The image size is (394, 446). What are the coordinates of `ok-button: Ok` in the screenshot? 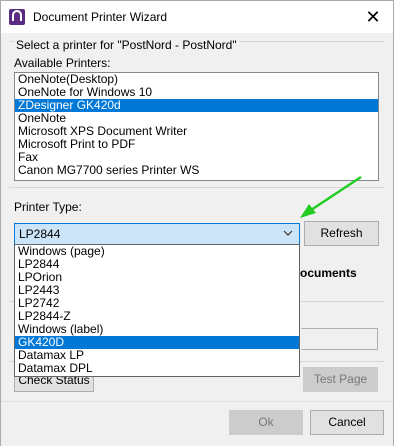 It's located at (266, 422).